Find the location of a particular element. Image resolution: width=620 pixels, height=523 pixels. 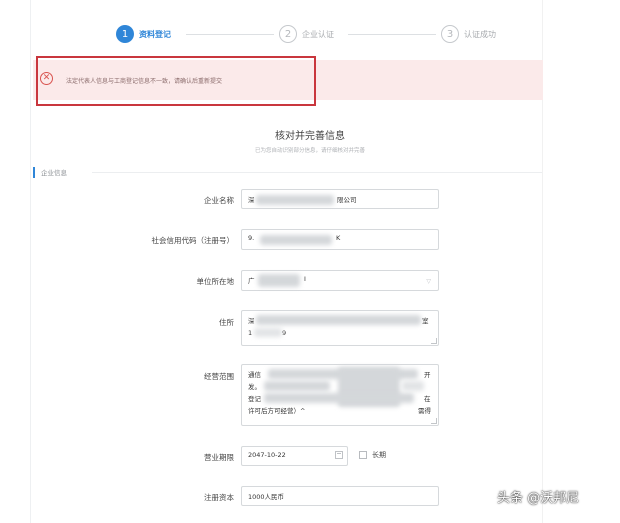

registered-capital-label: 注册资本 is located at coordinates (219, 497).